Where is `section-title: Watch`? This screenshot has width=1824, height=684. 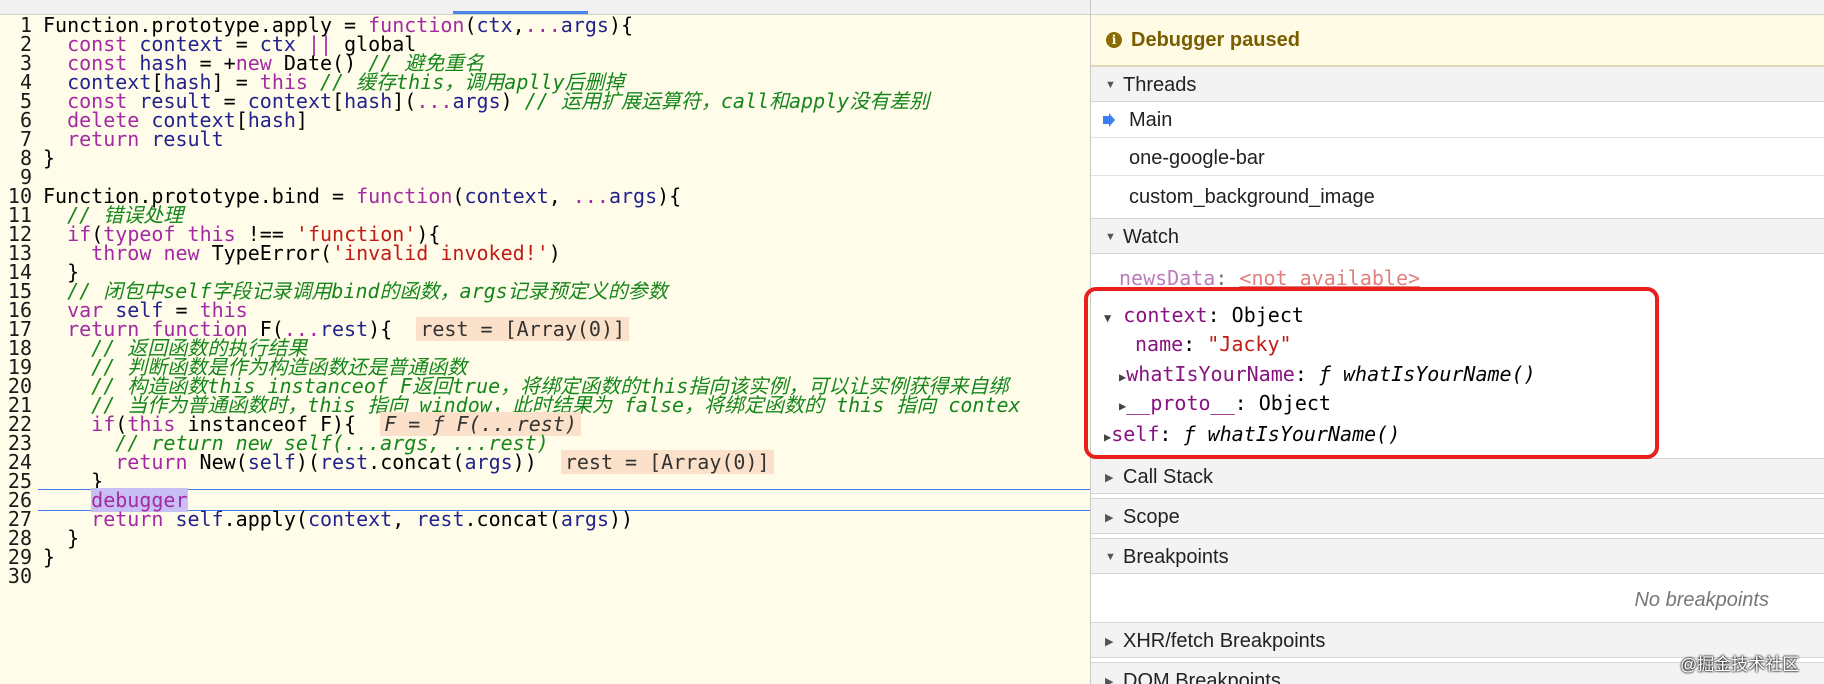
section-title: Watch is located at coordinates (1151, 237).